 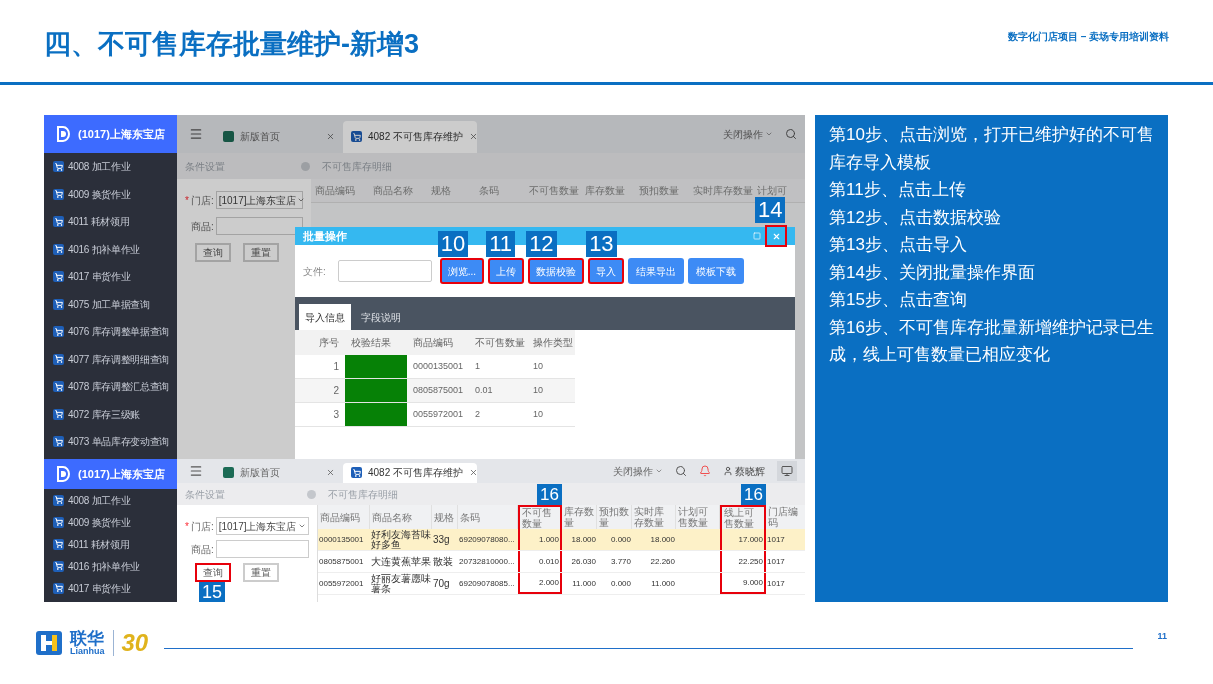 What do you see at coordinates (110, 414) in the screenshot?
I see `menu-item: 4072 库存三级账` at bounding box center [110, 414].